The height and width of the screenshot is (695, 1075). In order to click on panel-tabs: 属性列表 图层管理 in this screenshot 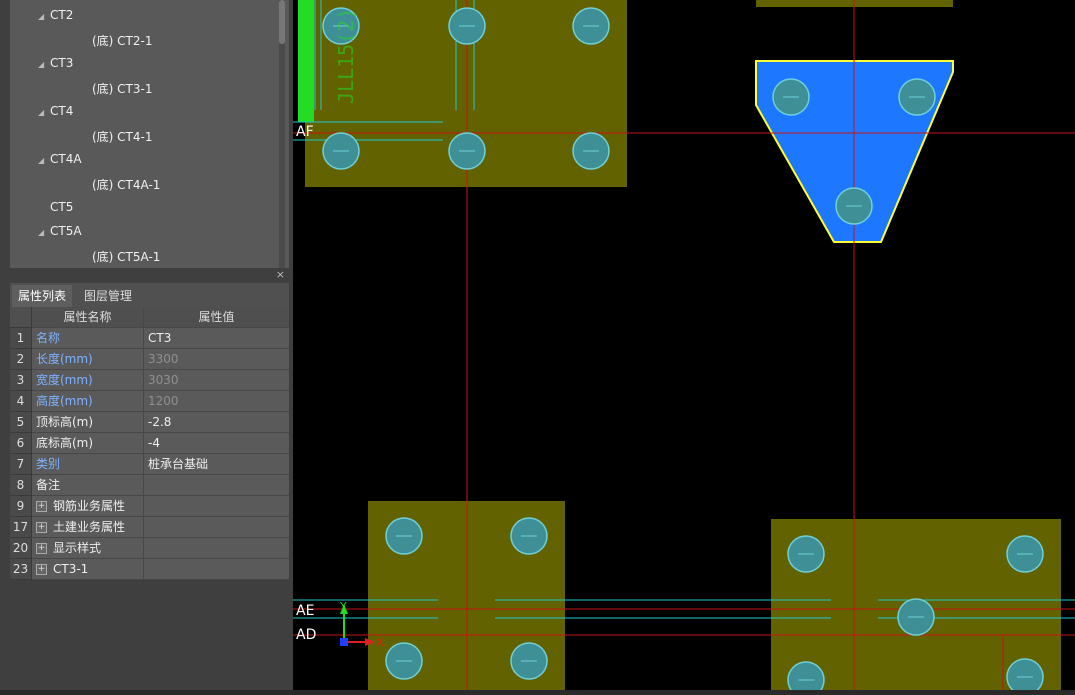, I will do `click(149, 295)`.